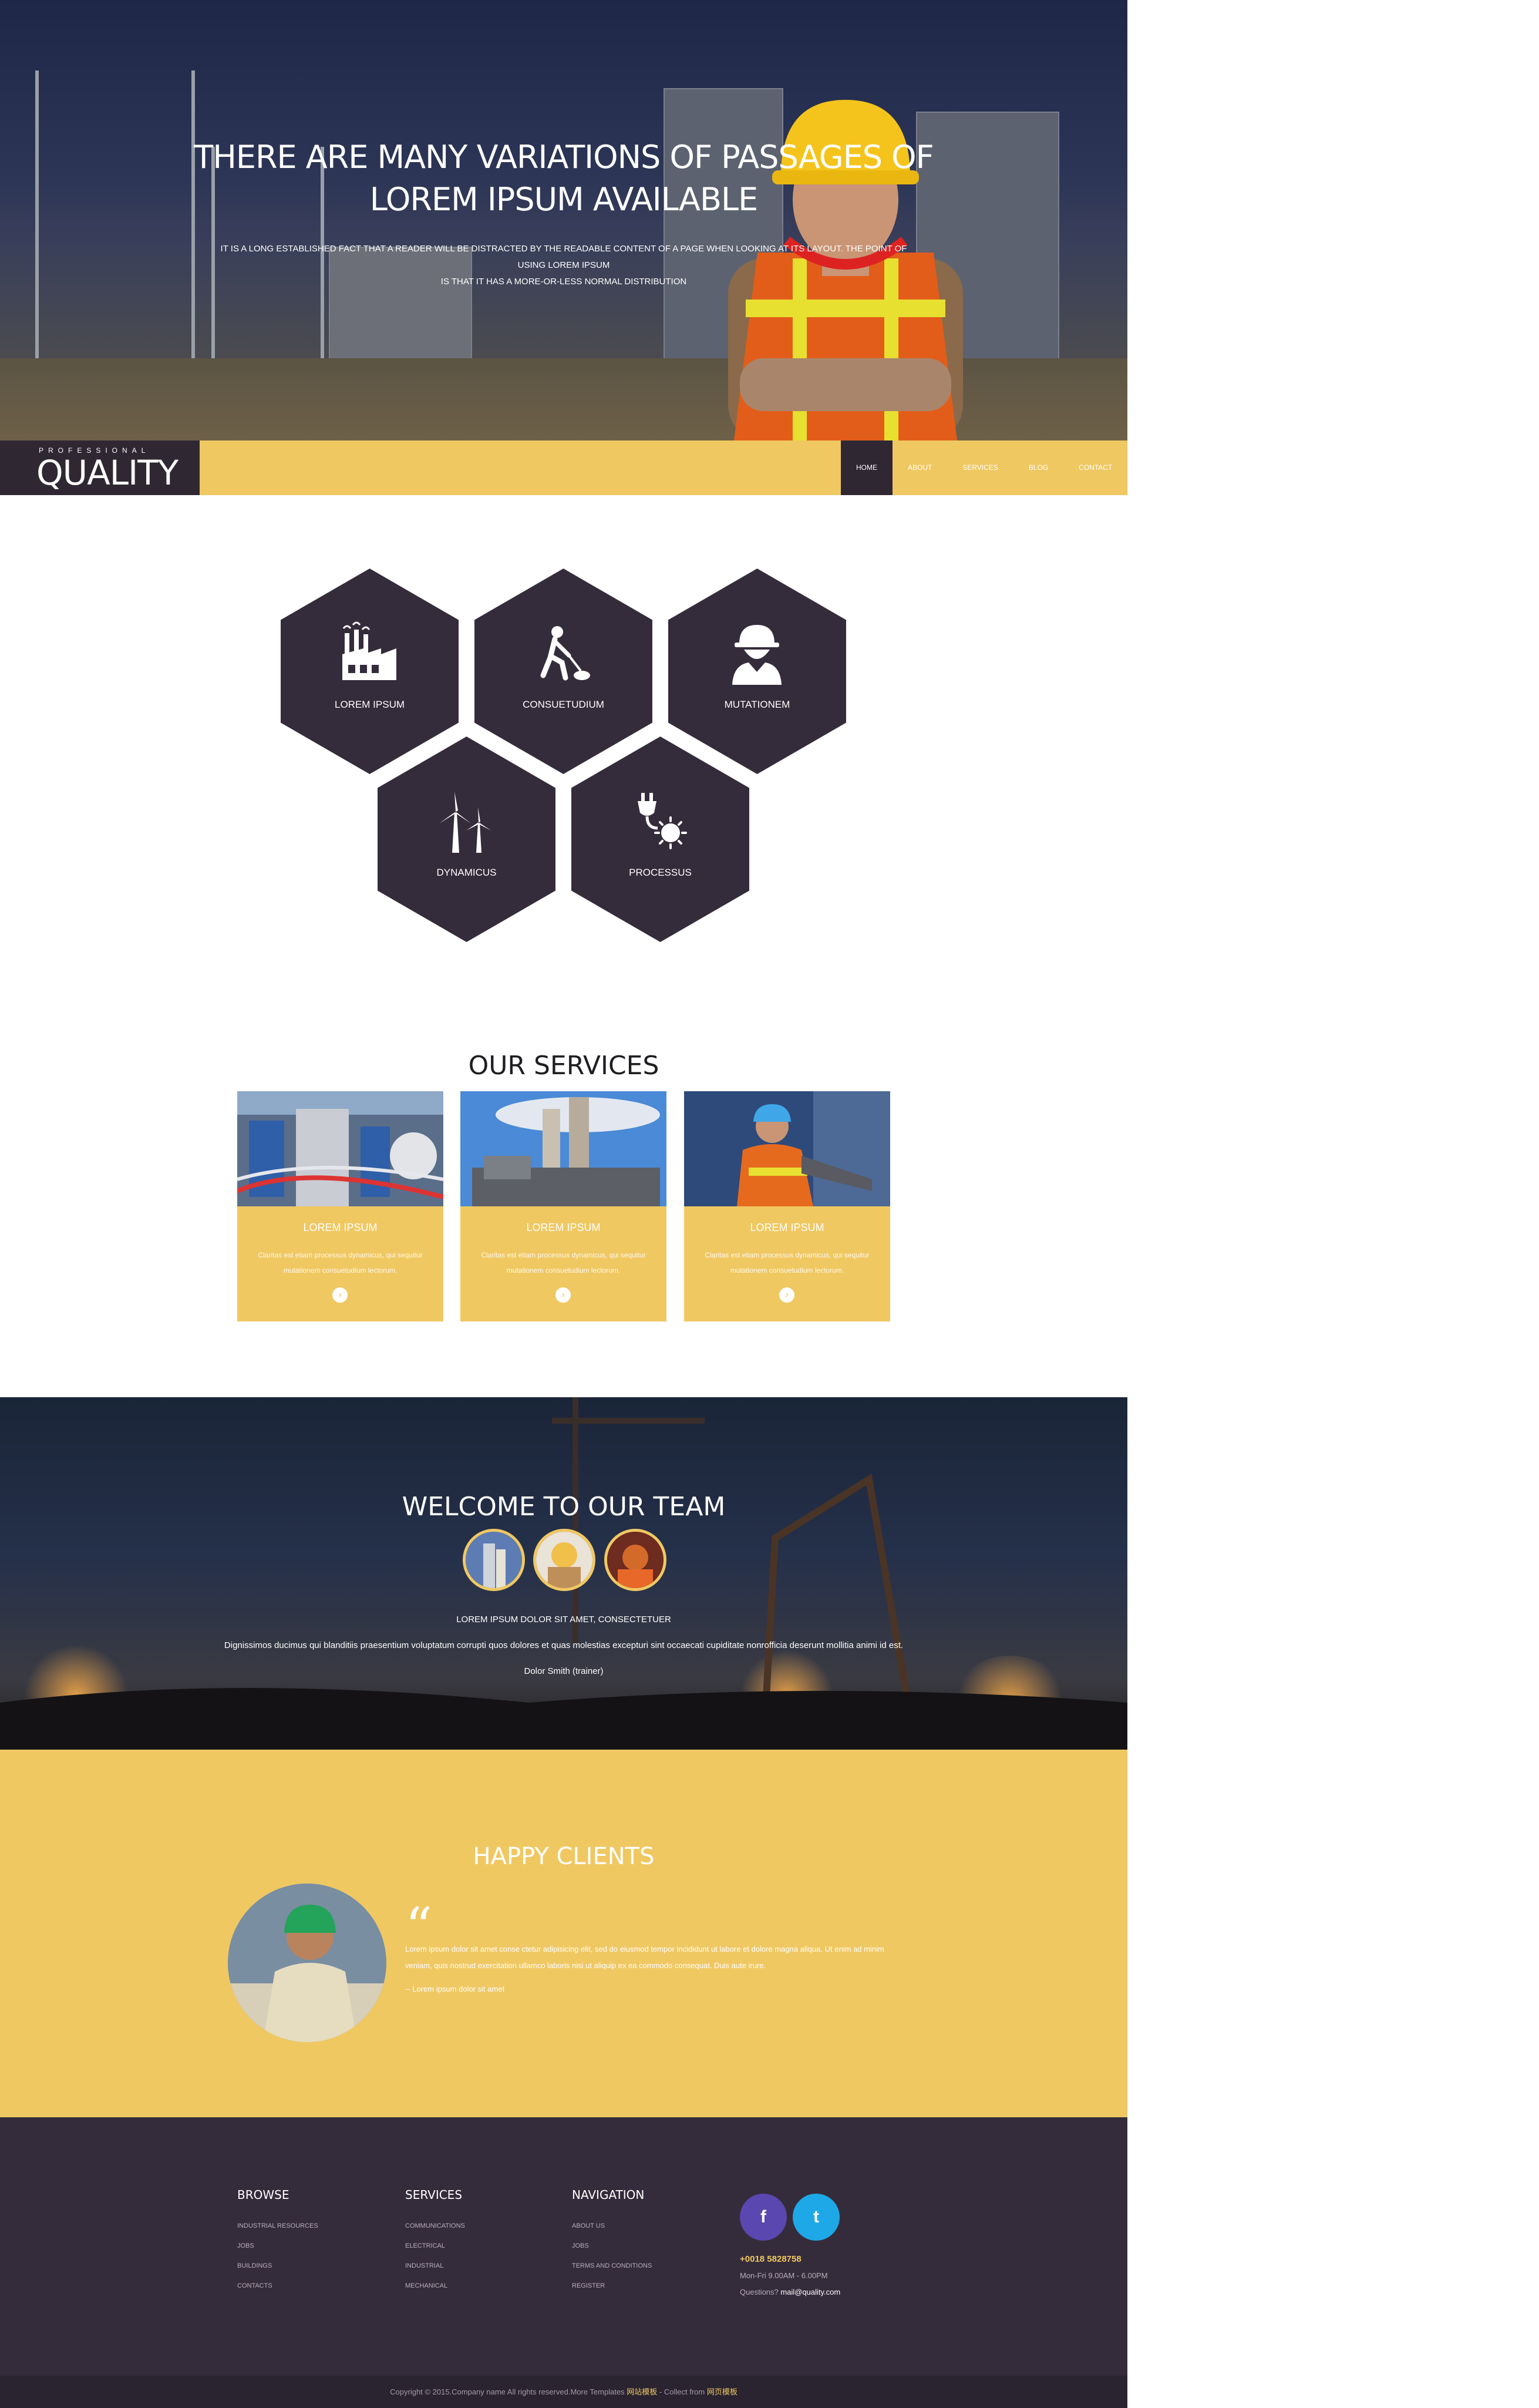  I want to click on client-photo, so click(307, 1963).